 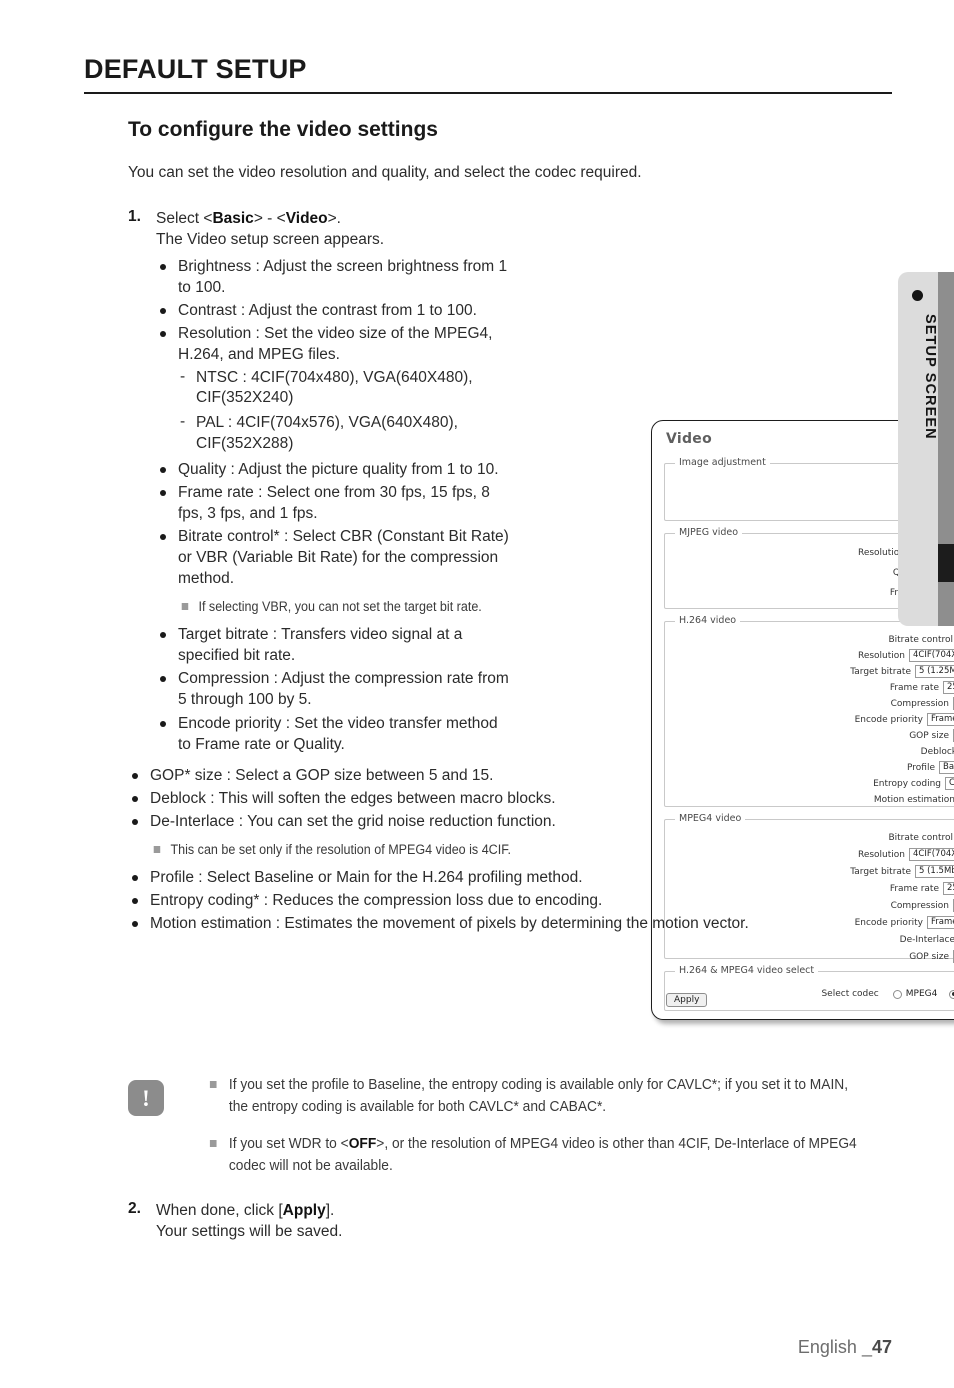 What do you see at coordinates (809, 735) in the screenshot?
I see `field-h264-gop-size: GOP size 15` at bounding box center [809, 735].